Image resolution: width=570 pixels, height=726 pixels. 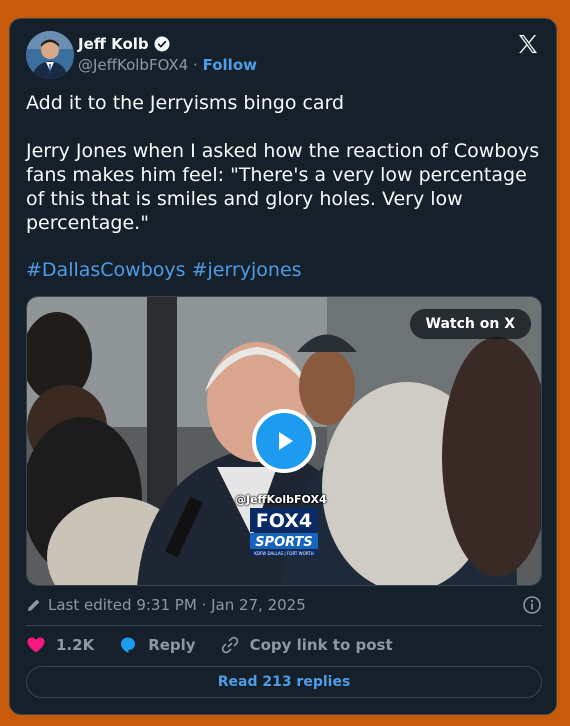 I want to click on follow-button: Follow, so click(x=230, y=65).